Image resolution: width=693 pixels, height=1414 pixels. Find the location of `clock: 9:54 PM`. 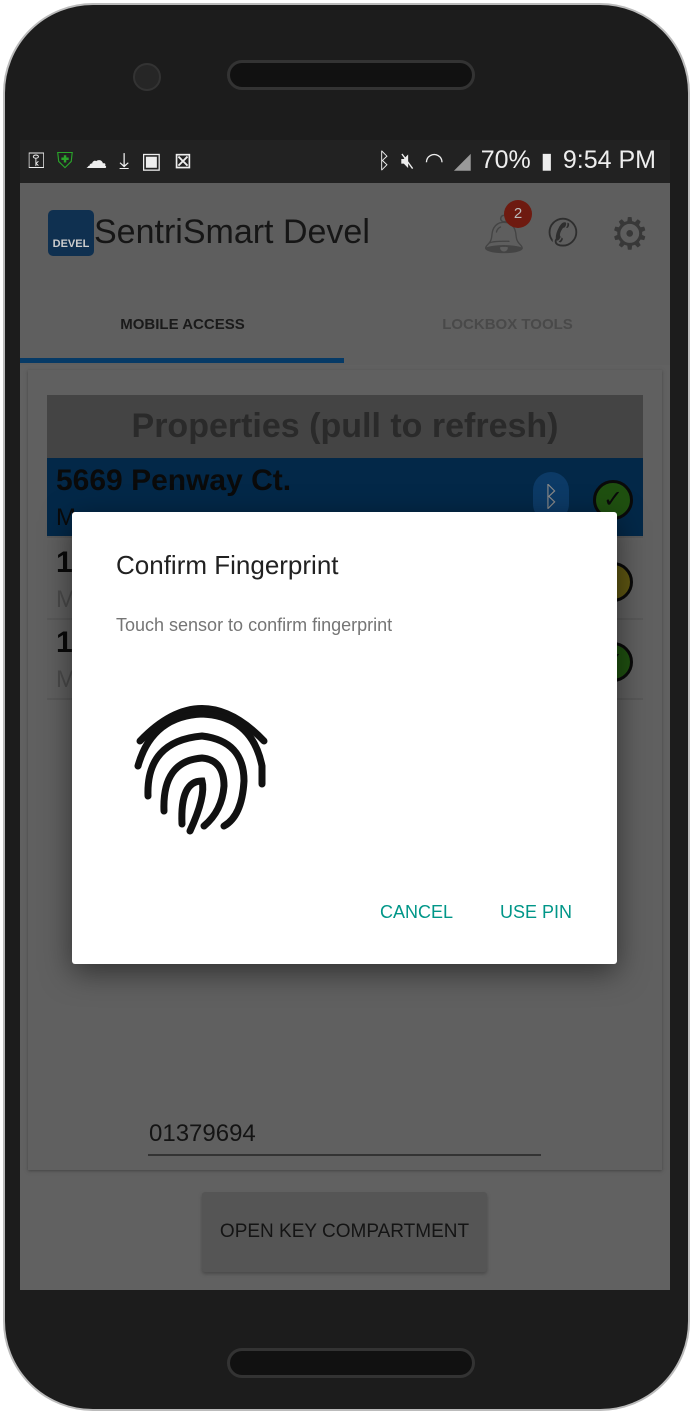

clock: 9:54 PM is located at coordinates (609, 160).